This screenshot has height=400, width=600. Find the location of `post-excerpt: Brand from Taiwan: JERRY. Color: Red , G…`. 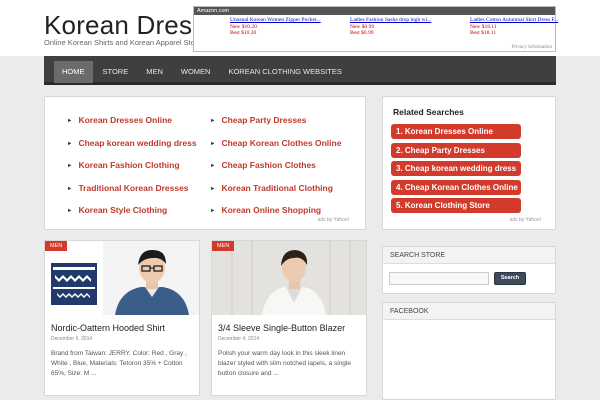

post-excerpt: Brand from Taiwan: JERRY. Color: Red , G… is located at coordinates (119, 363).